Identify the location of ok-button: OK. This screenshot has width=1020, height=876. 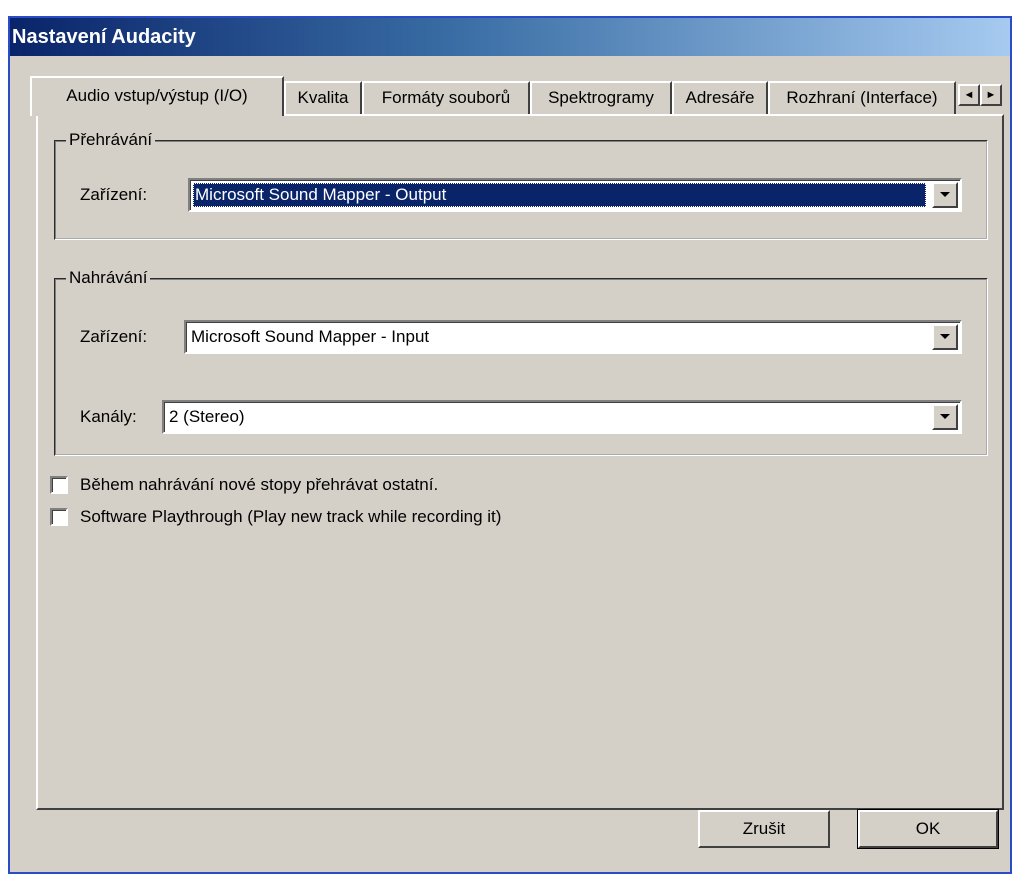
(928, 829).